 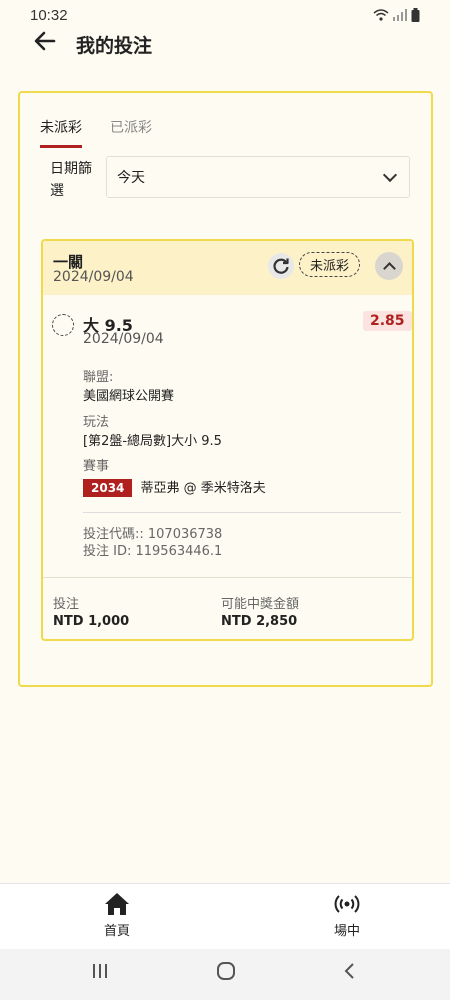 I want to click on play-info: 玩法 [第2盤-總局數]大小 9.5, so click(x=152, y=430).